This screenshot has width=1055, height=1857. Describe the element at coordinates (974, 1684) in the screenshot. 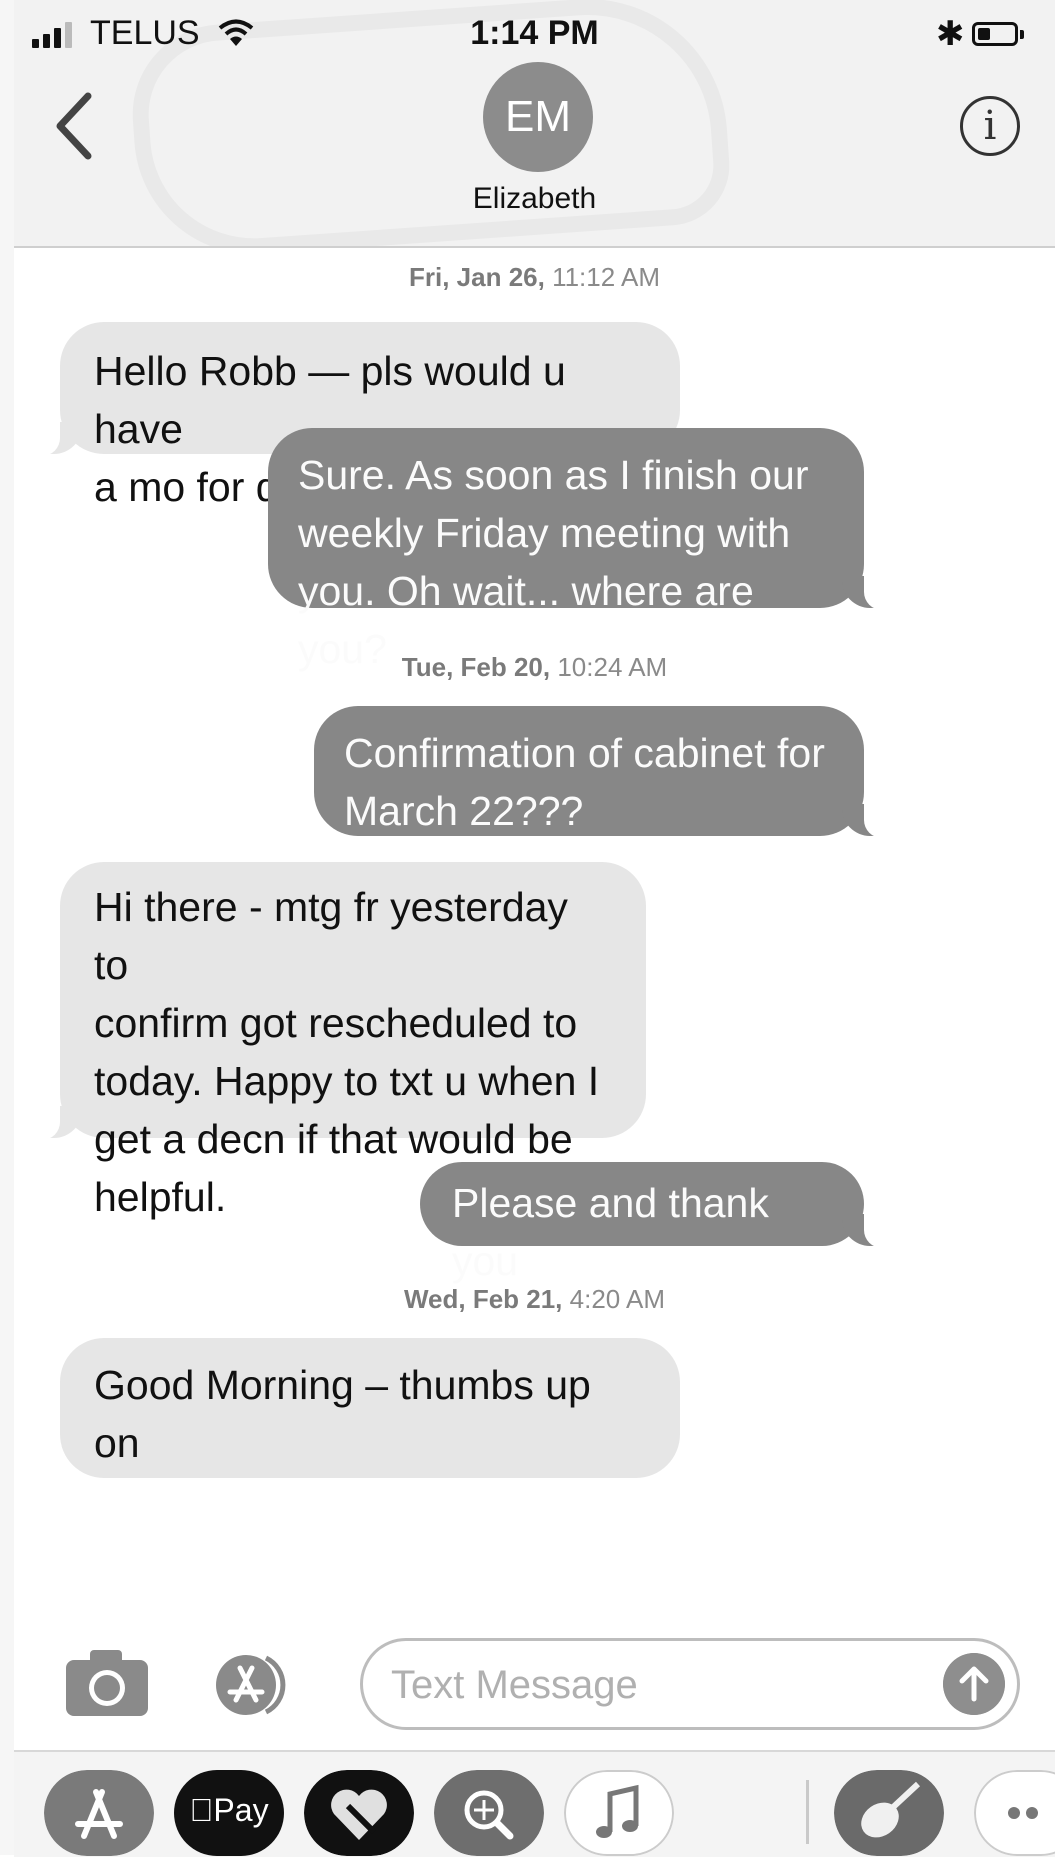

I see `send-arrow-icon` at that location.